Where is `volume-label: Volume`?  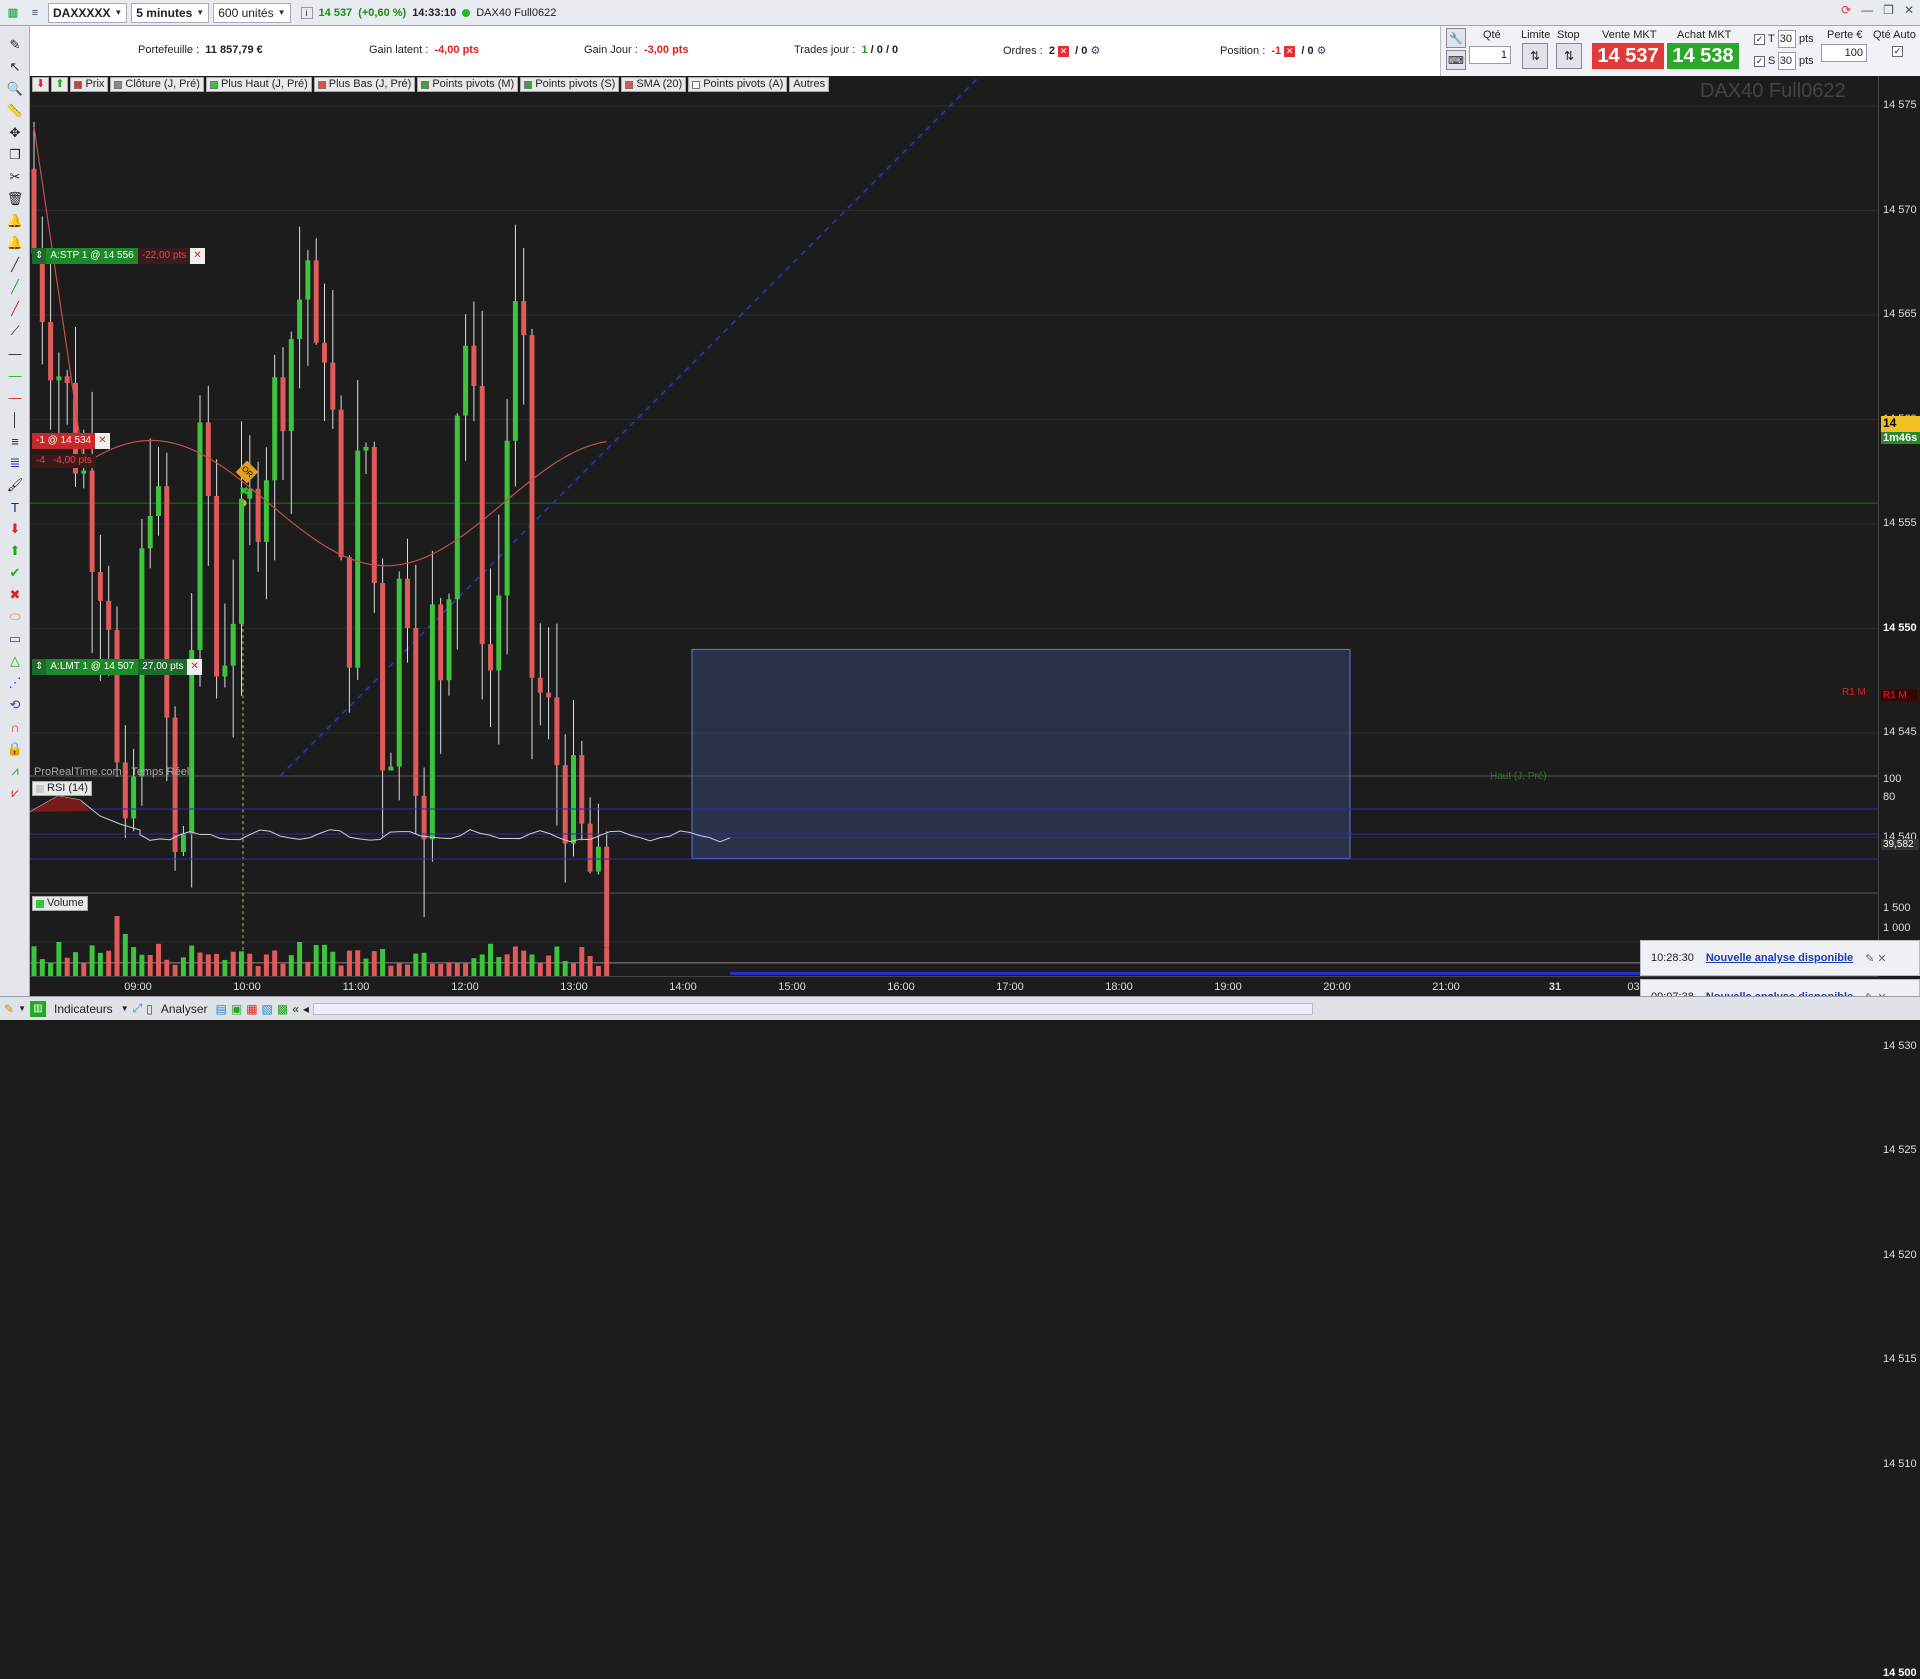
volume-label: Volume is located at coordinates (60, 903).